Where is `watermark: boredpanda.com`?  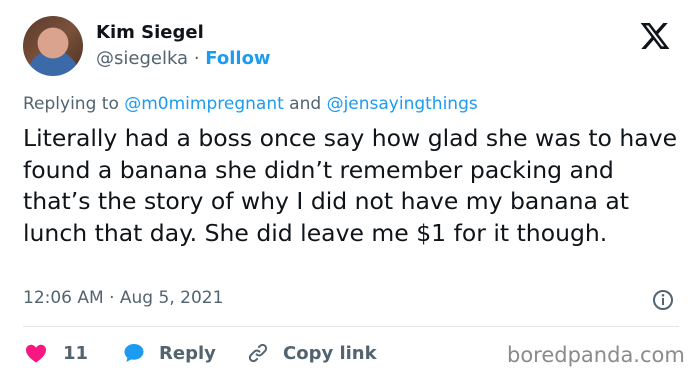
watermark: boredpanda.com is located at coordinates (596, 355).